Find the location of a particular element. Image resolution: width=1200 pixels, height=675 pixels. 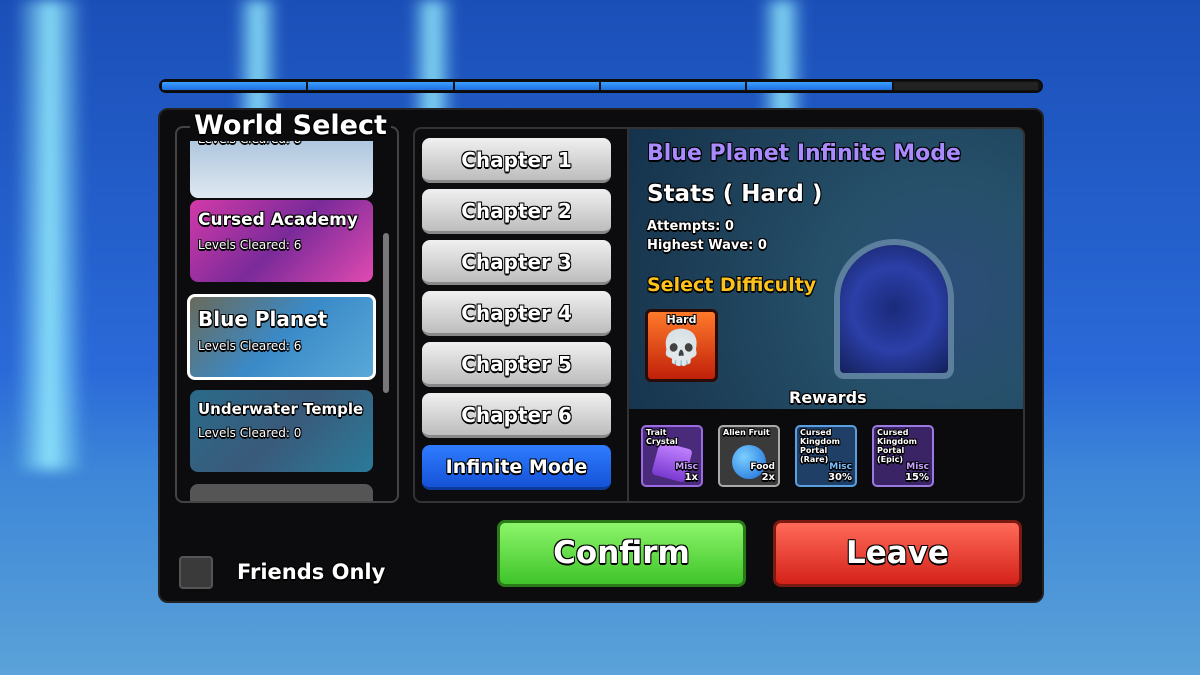

chapter-1-button: Chapter 1 is located at coordinates (516, 160).